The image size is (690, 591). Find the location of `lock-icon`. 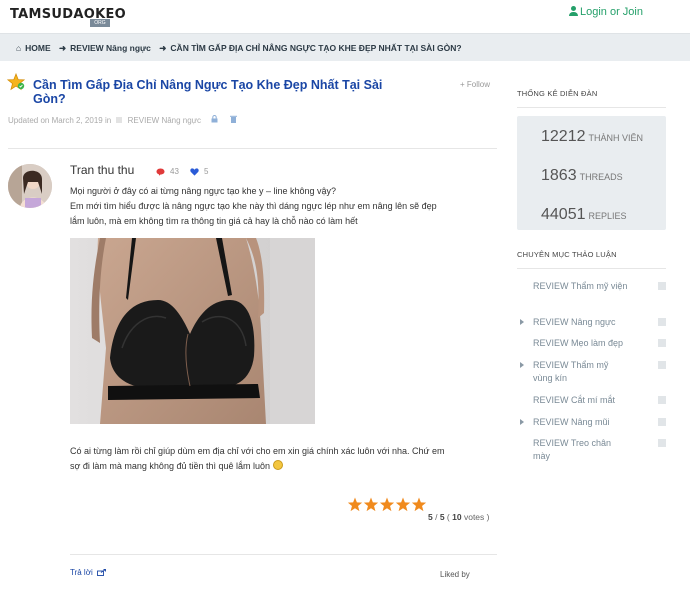

lock-icon is located at coordinates (214, 119).